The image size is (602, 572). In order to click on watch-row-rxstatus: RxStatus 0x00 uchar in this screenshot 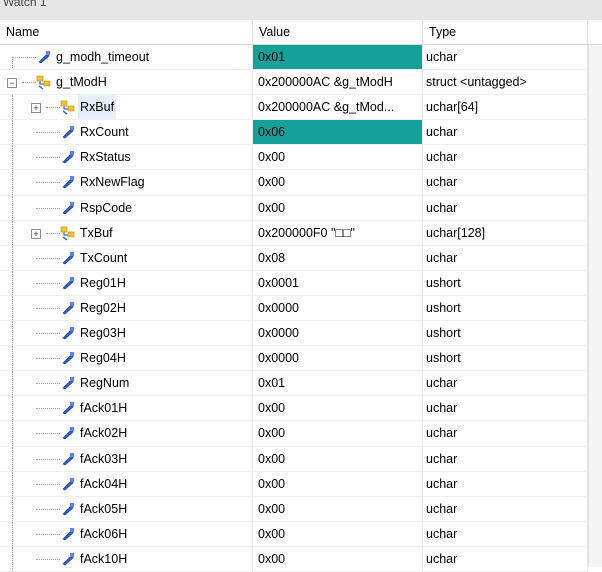, I will do `click(301, 158)`.